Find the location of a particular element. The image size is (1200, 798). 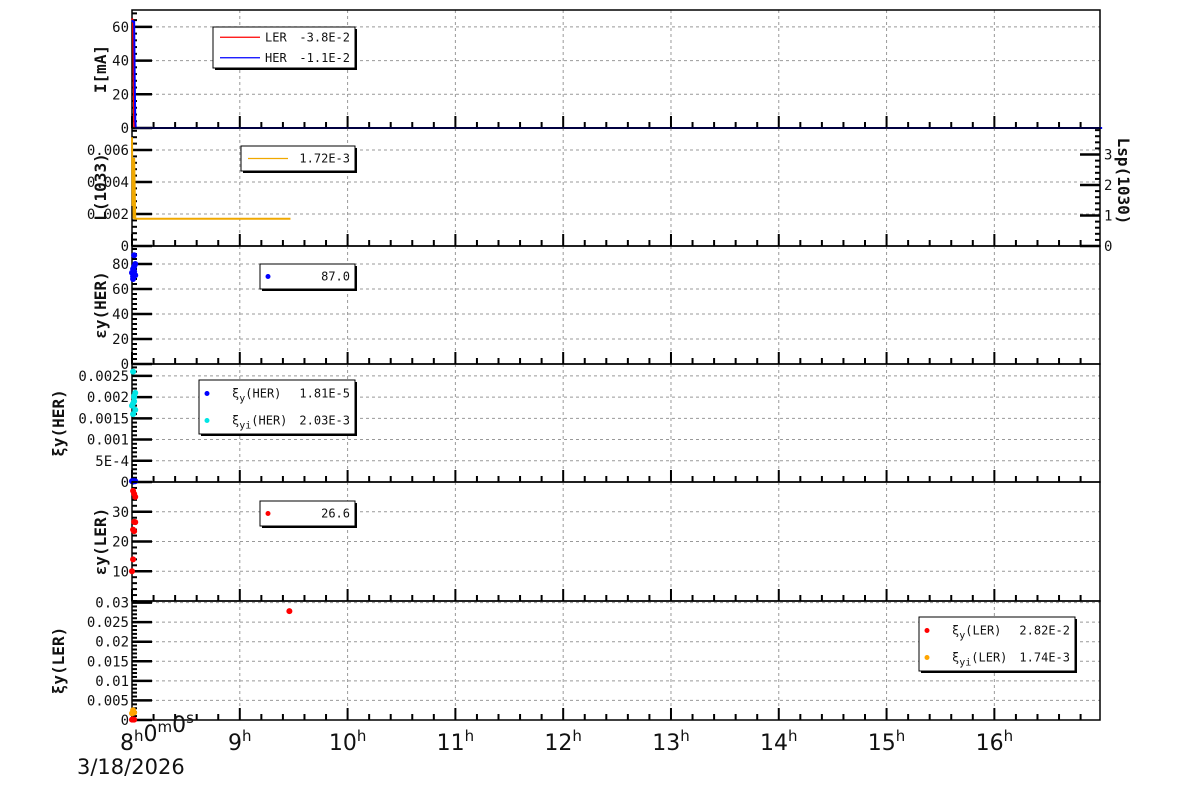

legend-value: 2.82E-2 is located at coordinates (1044, 631).